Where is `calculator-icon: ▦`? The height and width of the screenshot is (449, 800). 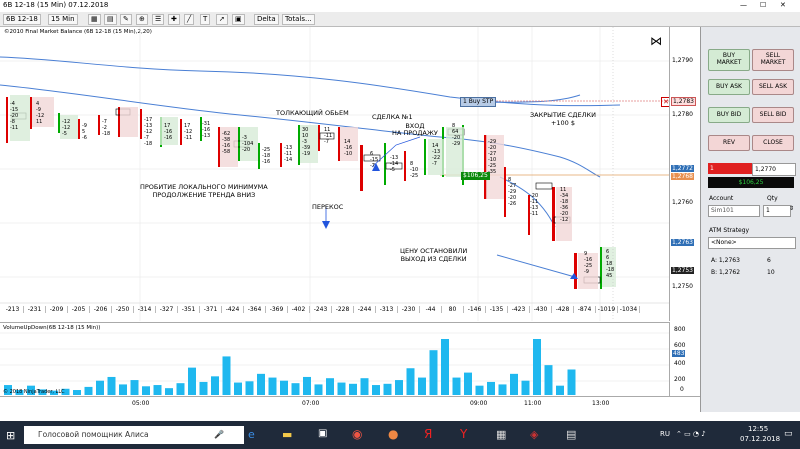
calculator-icon: ▦ is located at coordinates (501, 434).